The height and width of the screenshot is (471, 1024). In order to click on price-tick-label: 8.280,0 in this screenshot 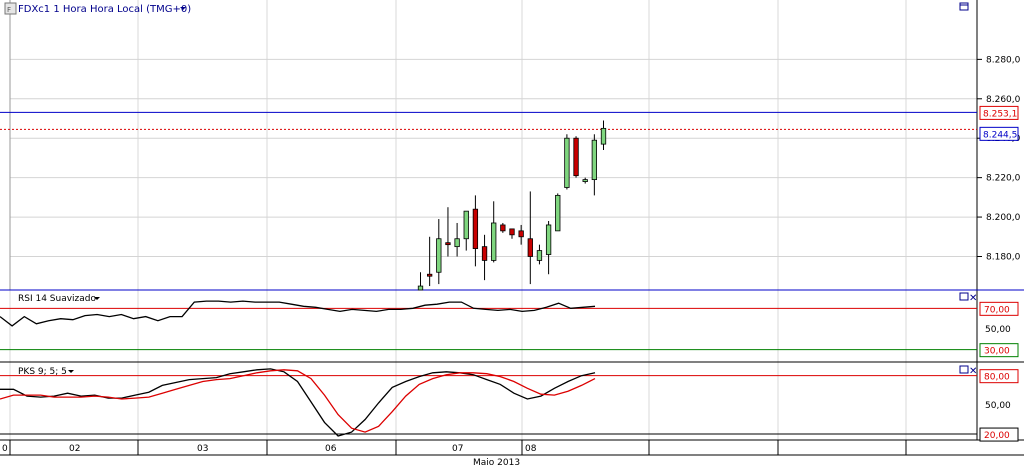, I will do `click(1003, 60)`.